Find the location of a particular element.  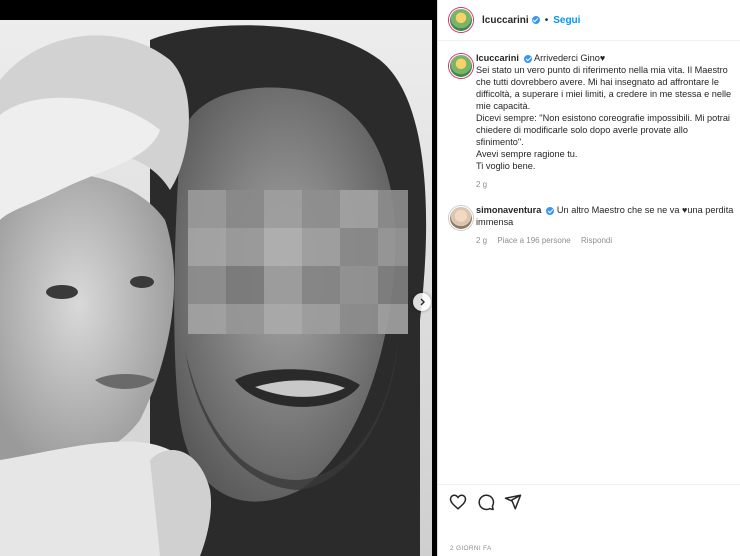

post-author-username: lcuccarini is located at coordinates (505, 20).